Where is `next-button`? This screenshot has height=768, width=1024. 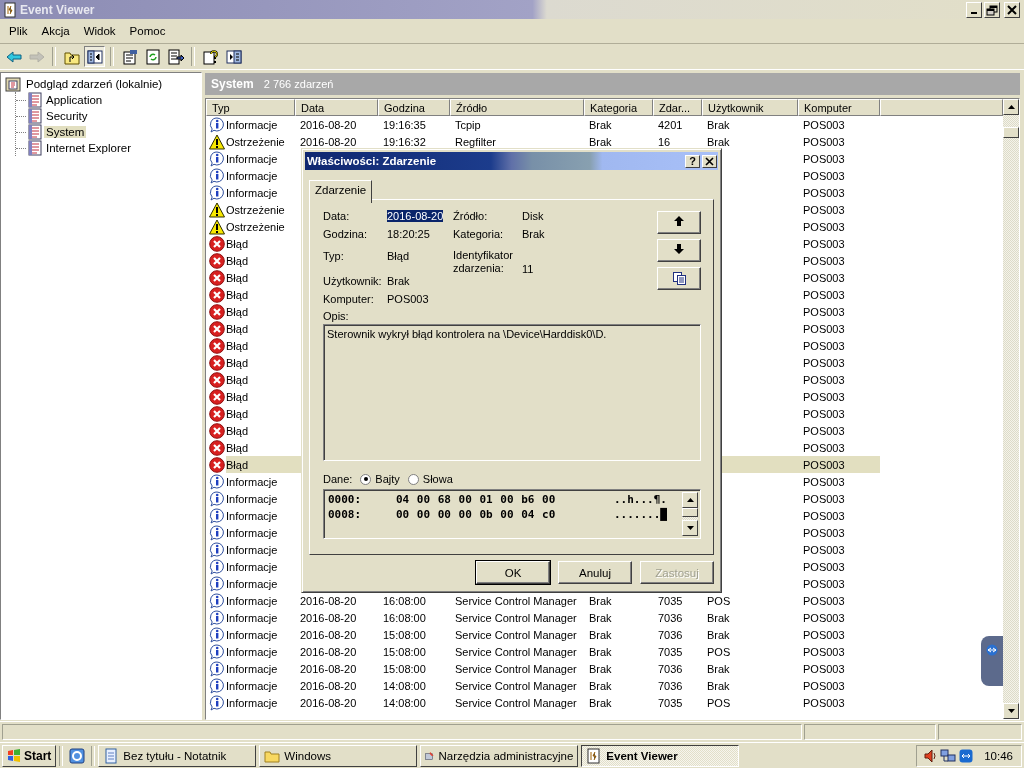 next-button is located at coordinates (679, 250).